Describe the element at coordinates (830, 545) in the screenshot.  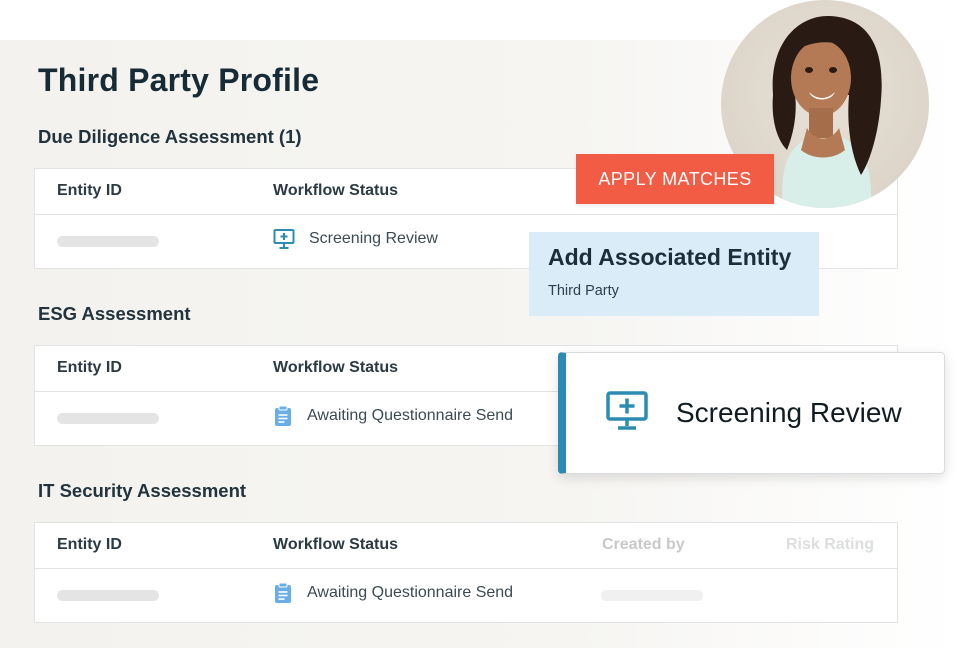
I see `column-header-risk-rating: Risk Rating` at that location.